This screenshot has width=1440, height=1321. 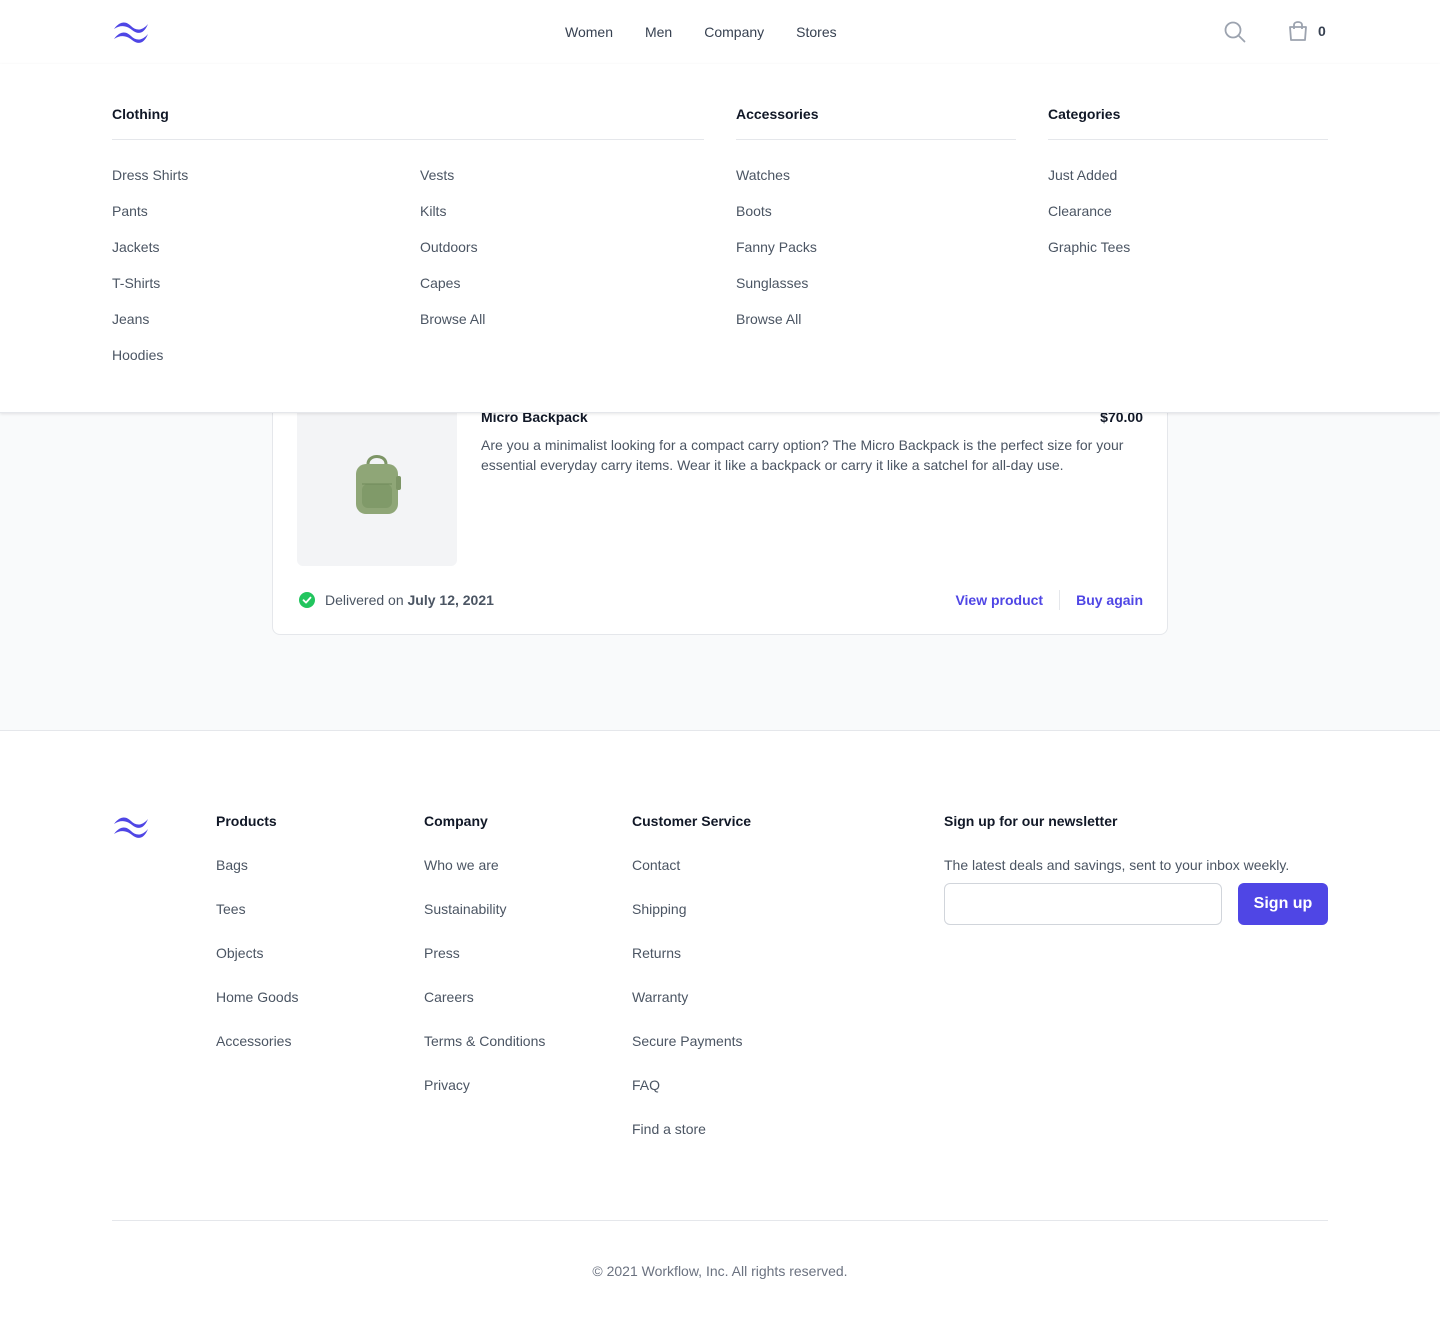 I want to click on clothing-heading: Clothing, so click(x=408, y=123).